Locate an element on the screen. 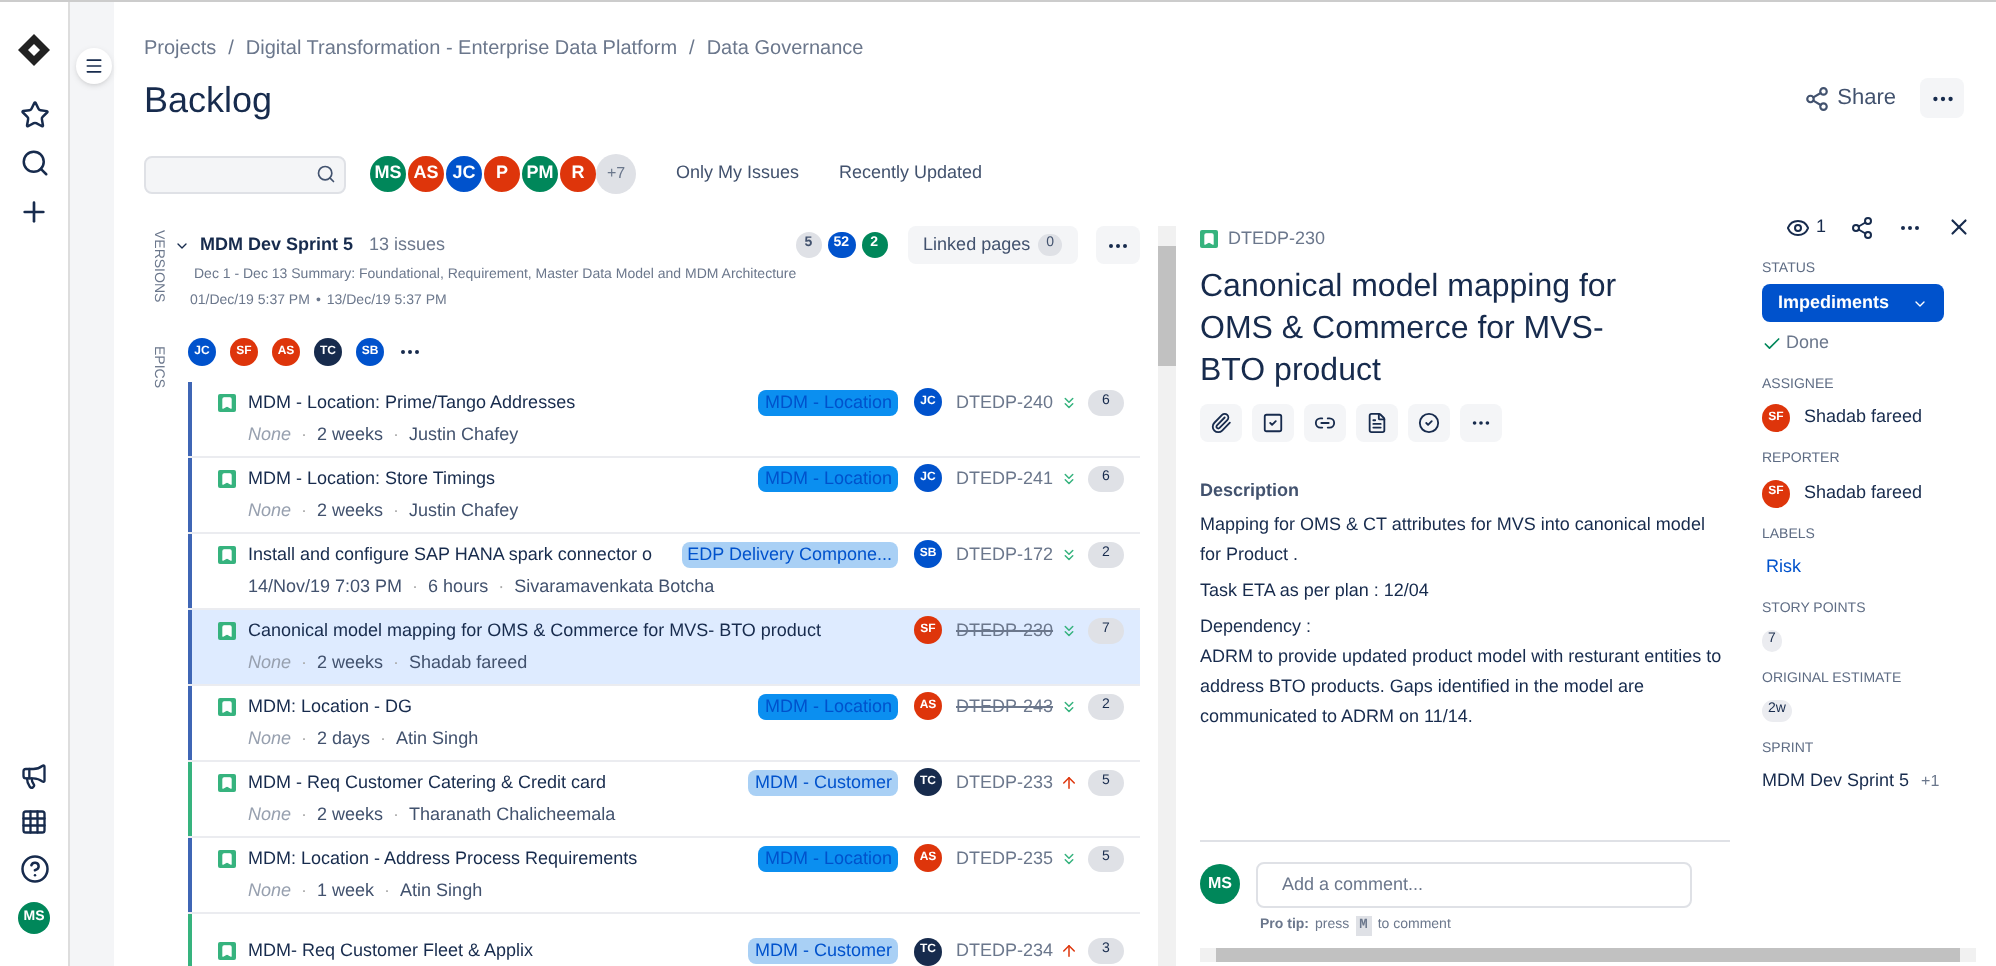  filter-avatar: AS is located at coordinates (426, 174).